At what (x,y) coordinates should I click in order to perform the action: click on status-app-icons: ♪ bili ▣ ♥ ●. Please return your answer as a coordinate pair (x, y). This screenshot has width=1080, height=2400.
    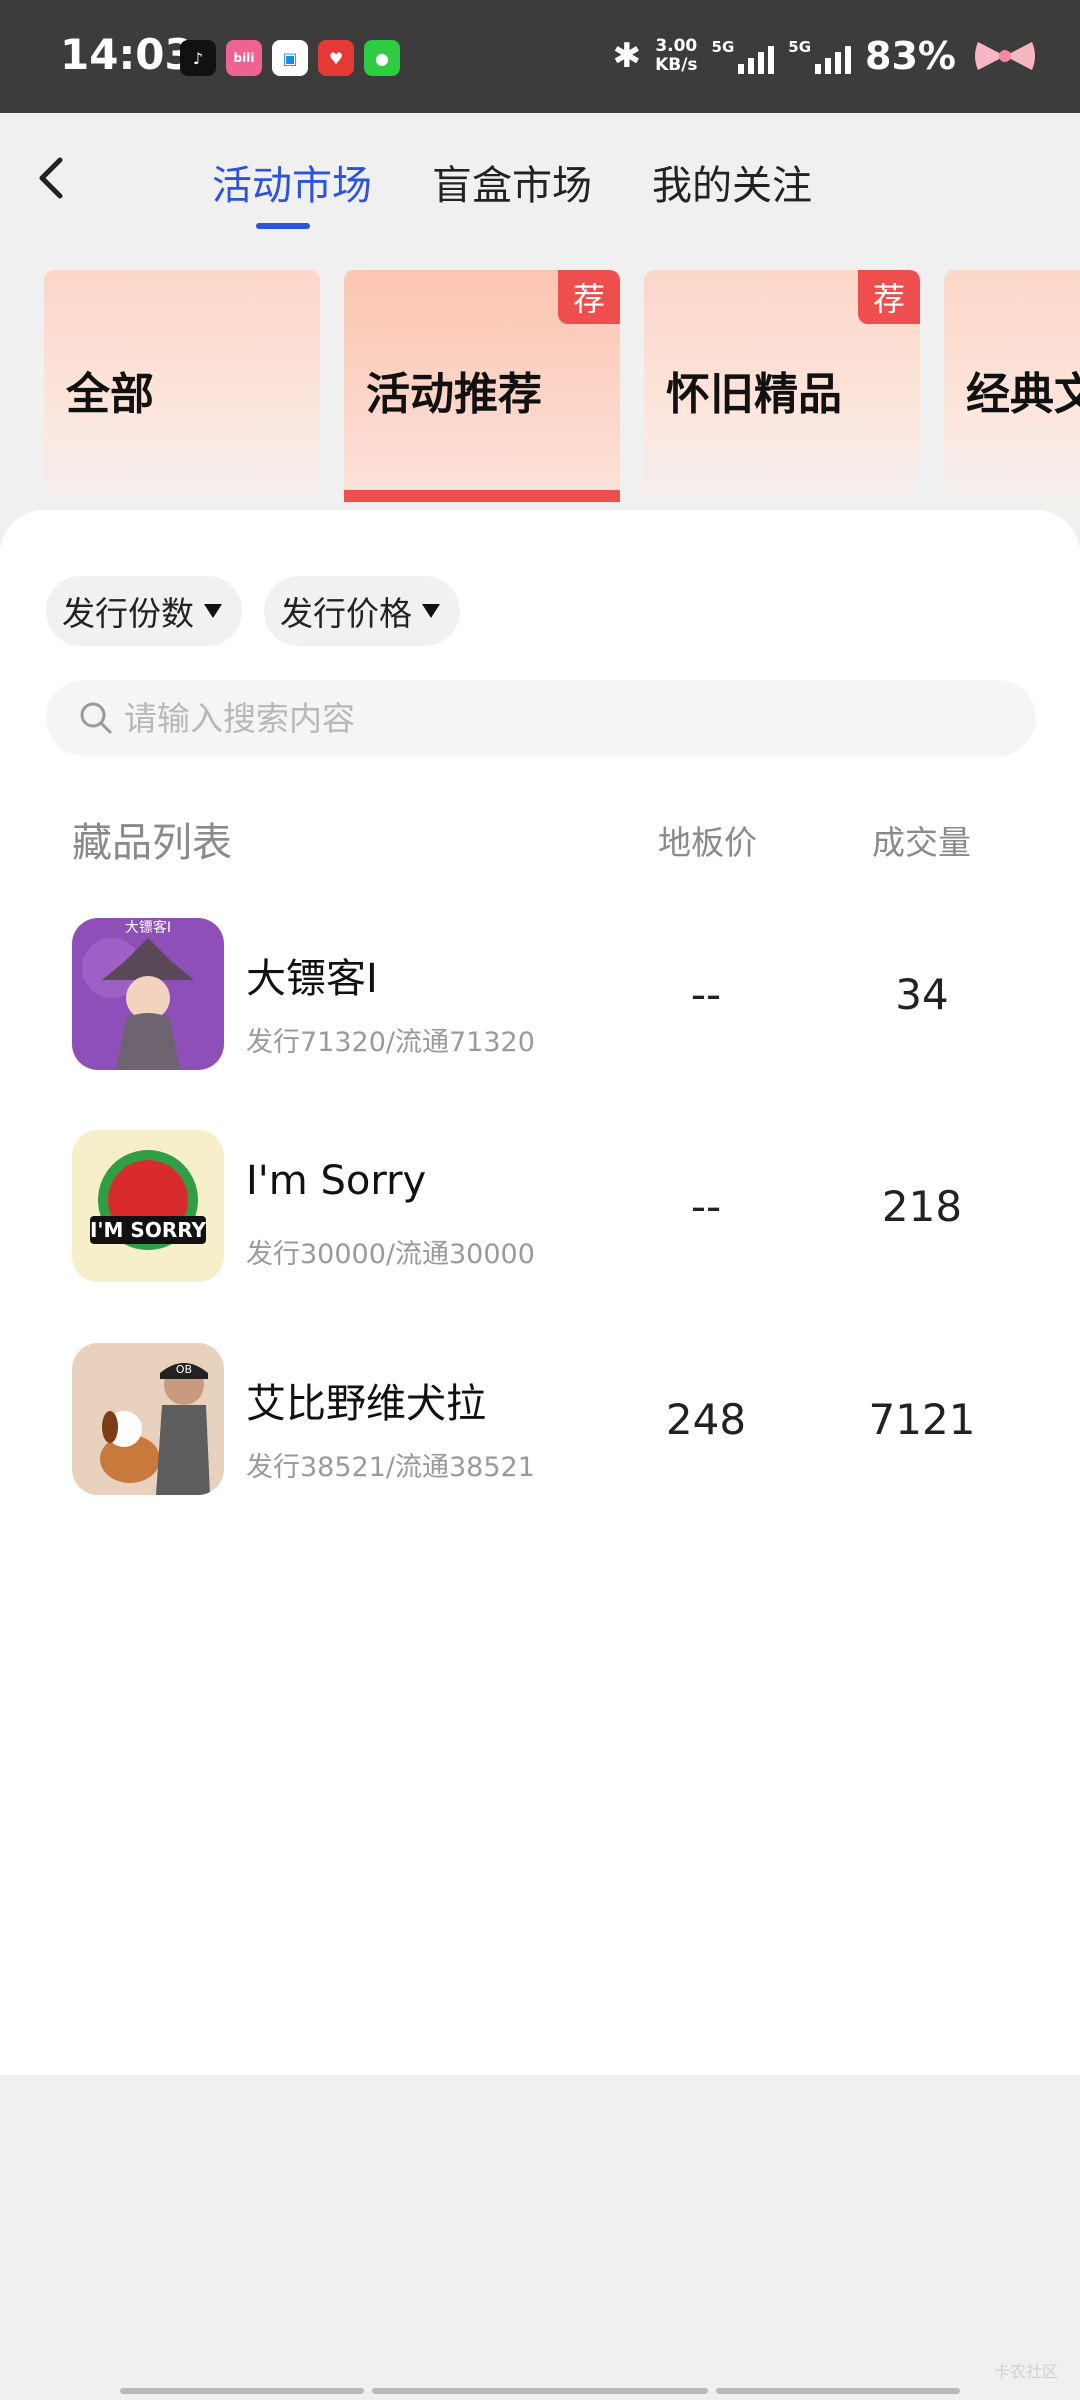
    Looking at the image, I should click on (290, 58).